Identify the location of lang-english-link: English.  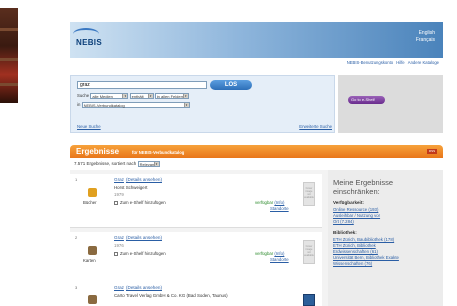
(427, 33).